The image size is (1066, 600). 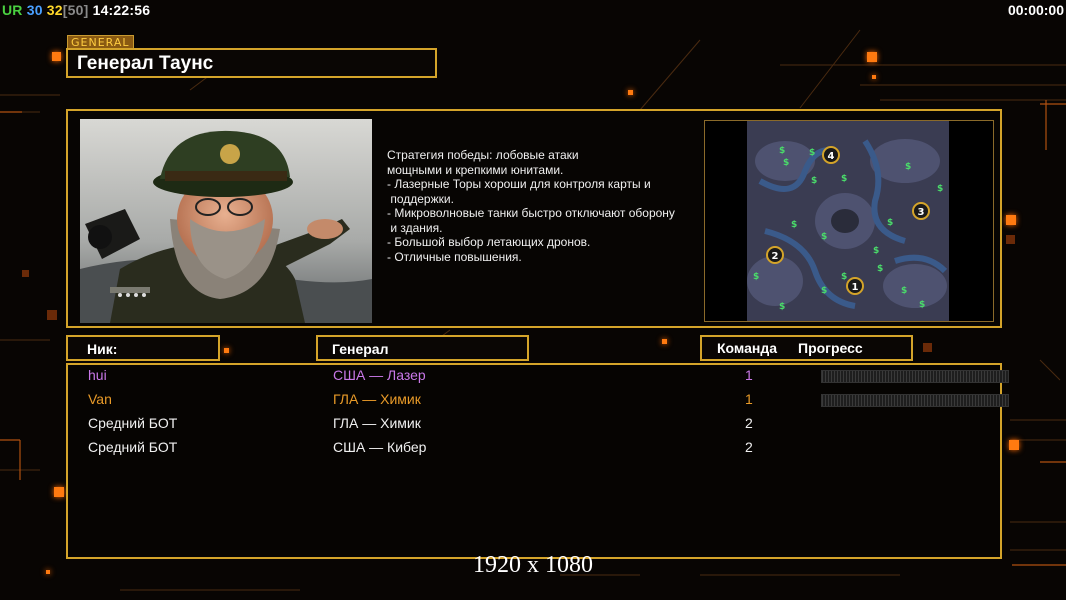 I want to click on stat-value-3: [50], so click(x=75, y=10).